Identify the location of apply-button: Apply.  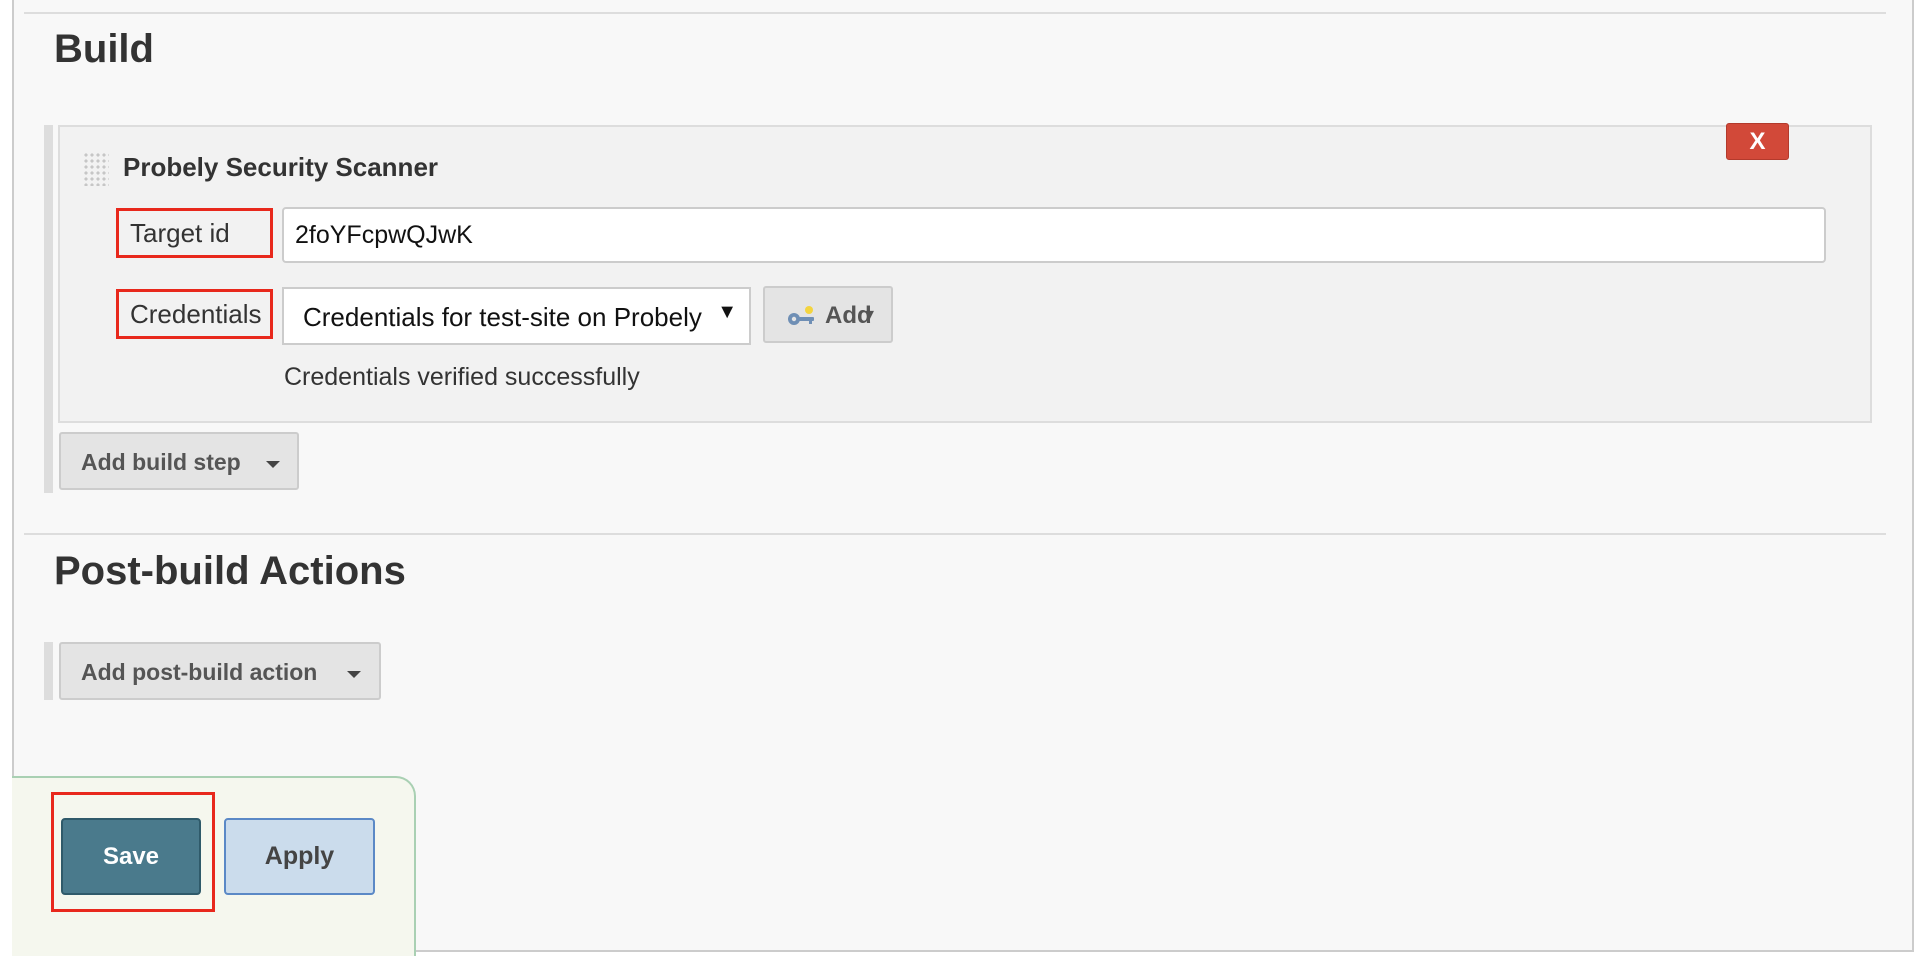
(299, 856).